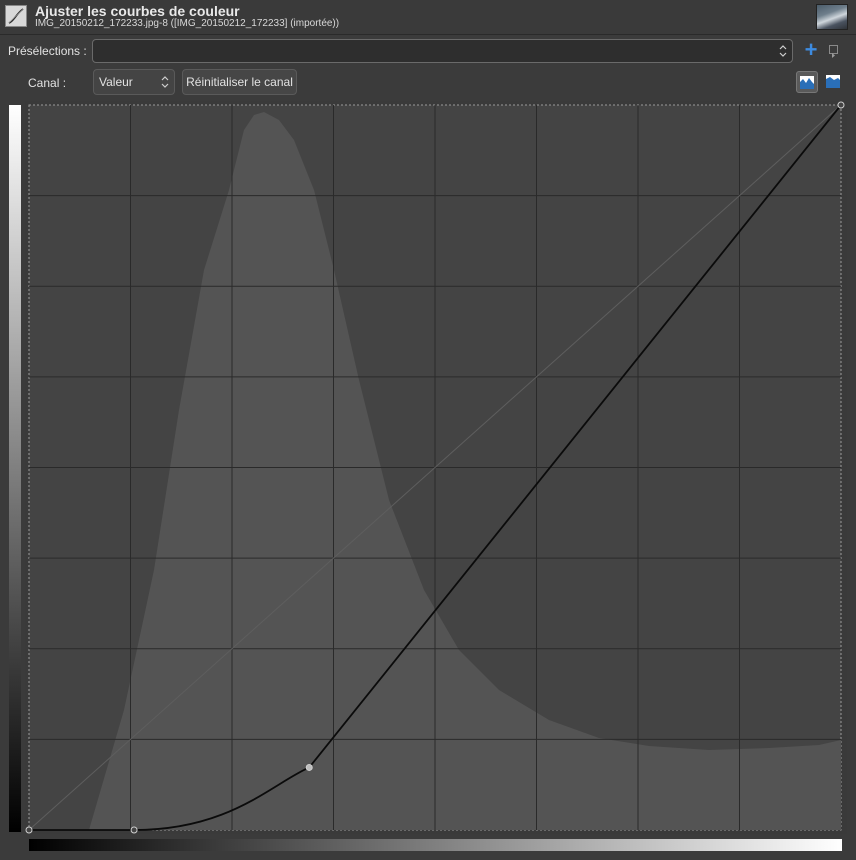 This screenshot has height=860, width=856. I want to click on output-gradient-bar, so click(15, 468).